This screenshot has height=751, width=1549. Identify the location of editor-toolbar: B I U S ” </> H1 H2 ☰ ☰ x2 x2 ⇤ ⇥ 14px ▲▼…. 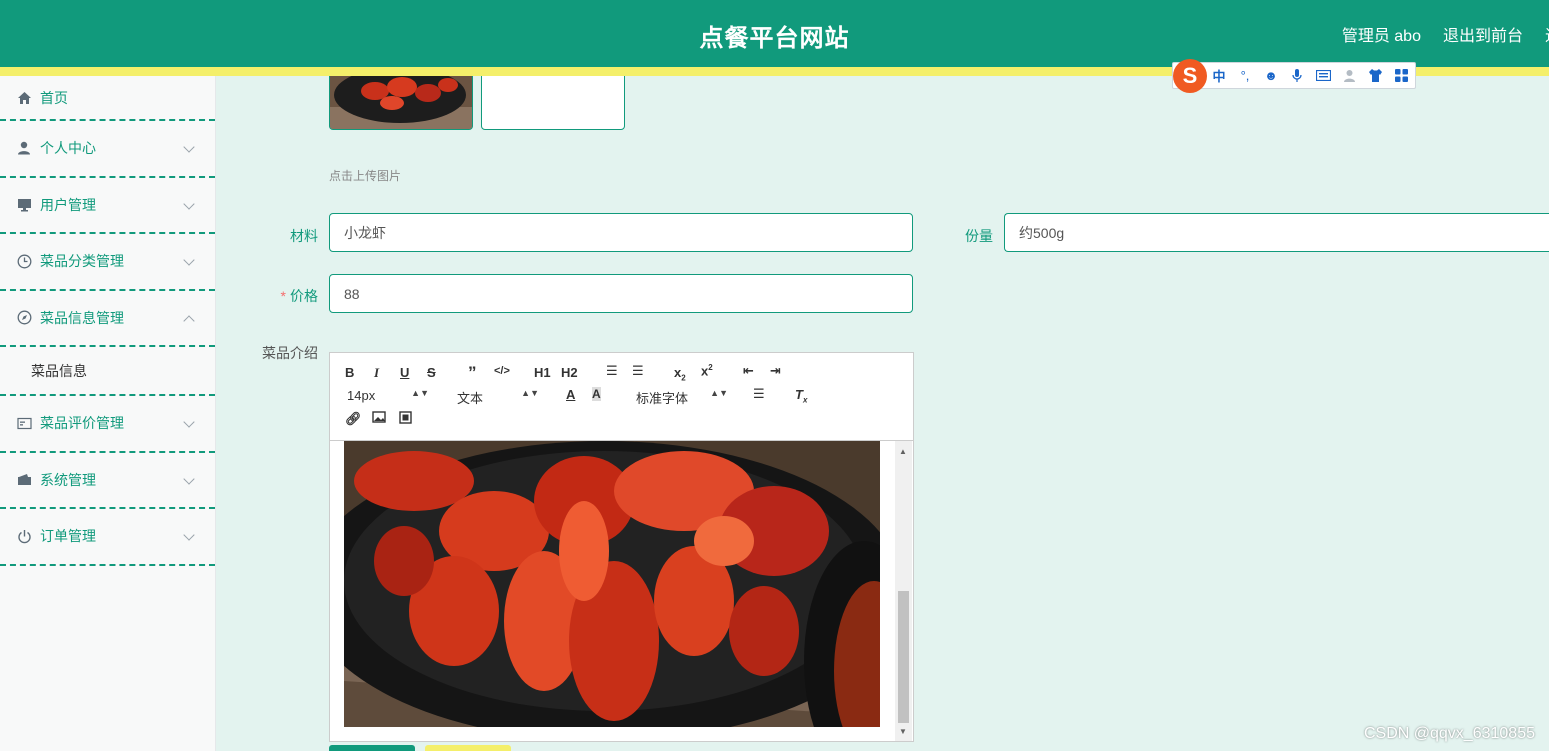
(621, 397).